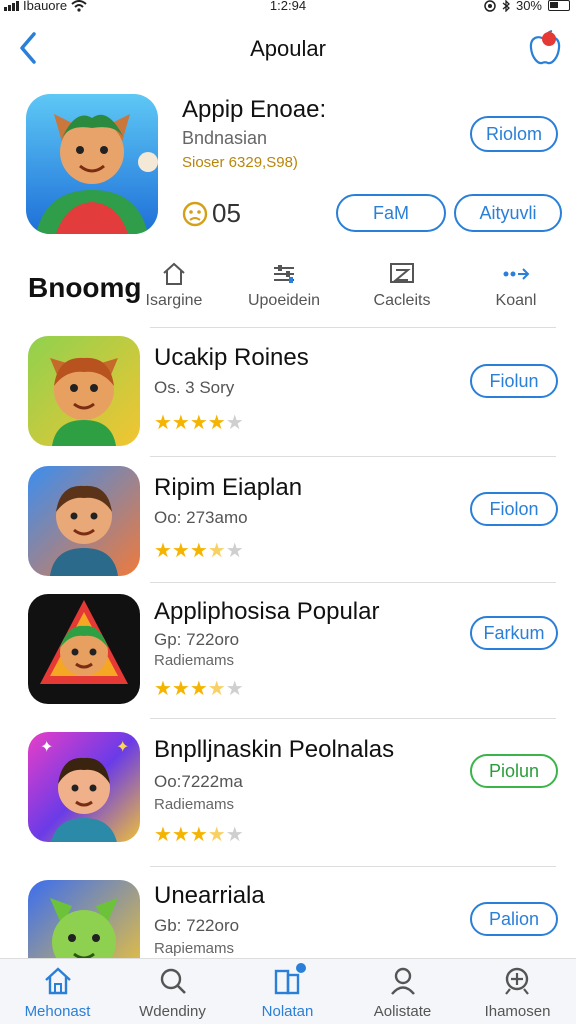 The width and height of the screenshot is (576, 1024). I want to click on app-subtitle: Gb: 722oro, so click(197, 925).